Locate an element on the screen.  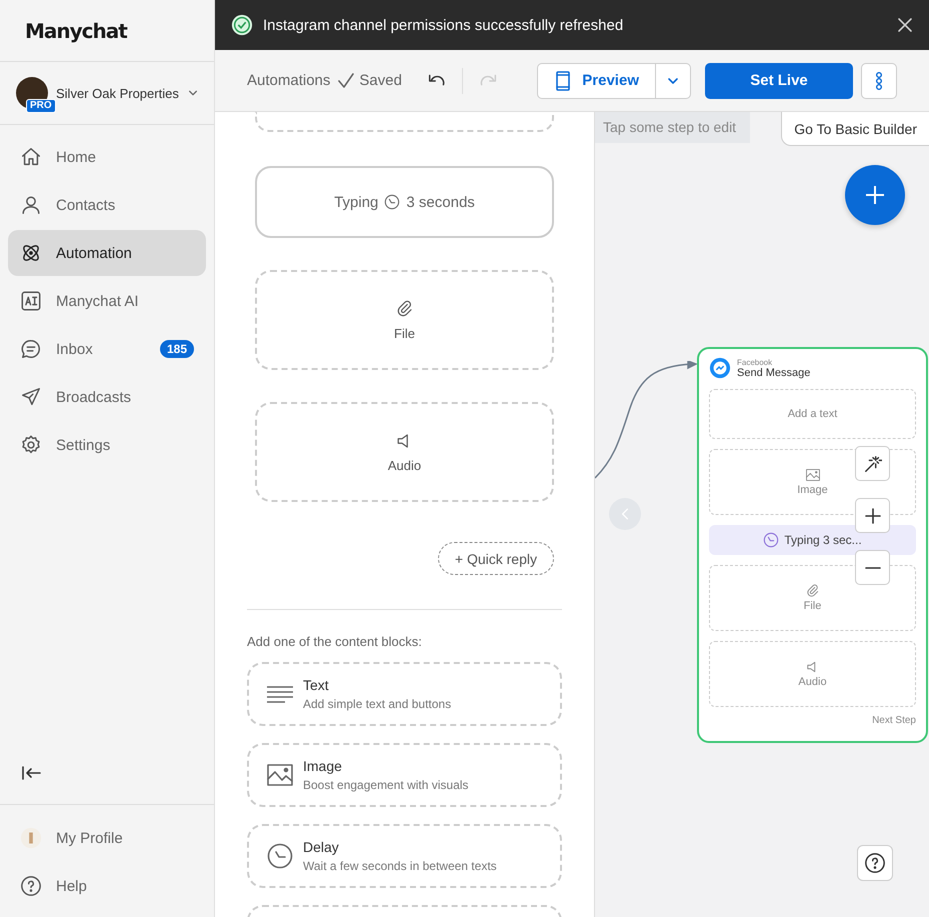
magic-wand-icon is located at coordinates (873, 463).